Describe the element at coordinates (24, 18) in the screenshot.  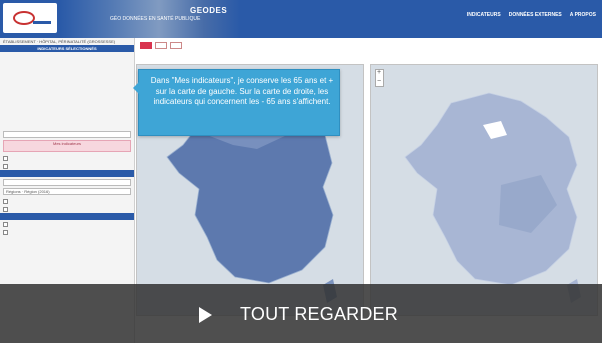
I see `logo-mark` at that location.